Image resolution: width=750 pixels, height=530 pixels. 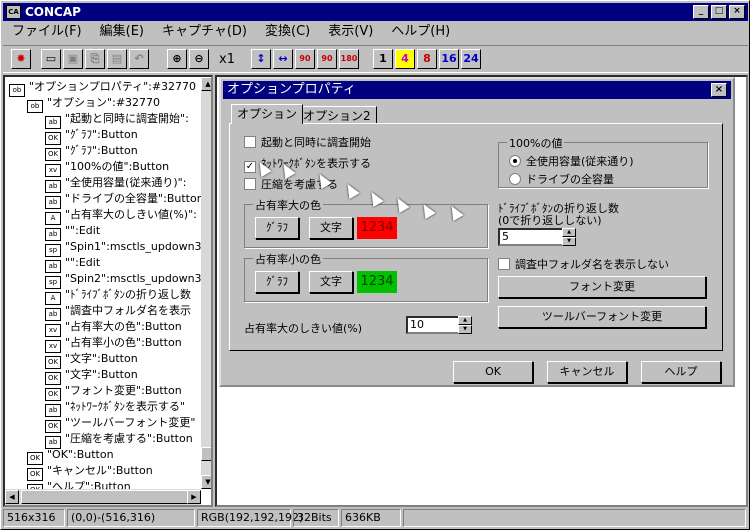 What do you see at coordinates (331, 282) in the screenshot?
I see `small-text-button: 文字` at bounding box center [331, 282].